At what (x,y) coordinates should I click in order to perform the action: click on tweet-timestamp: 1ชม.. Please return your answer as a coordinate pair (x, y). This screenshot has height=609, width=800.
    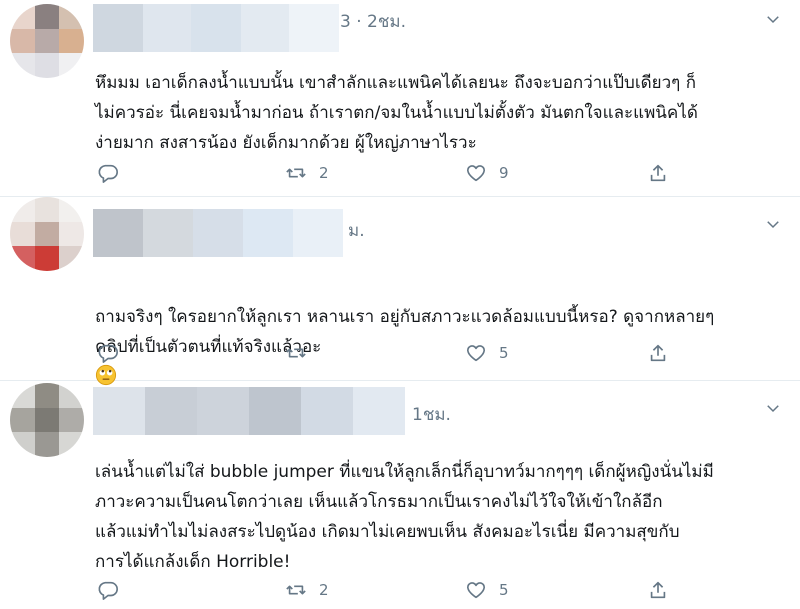
    Looking at the image, I should click on (431, 414).